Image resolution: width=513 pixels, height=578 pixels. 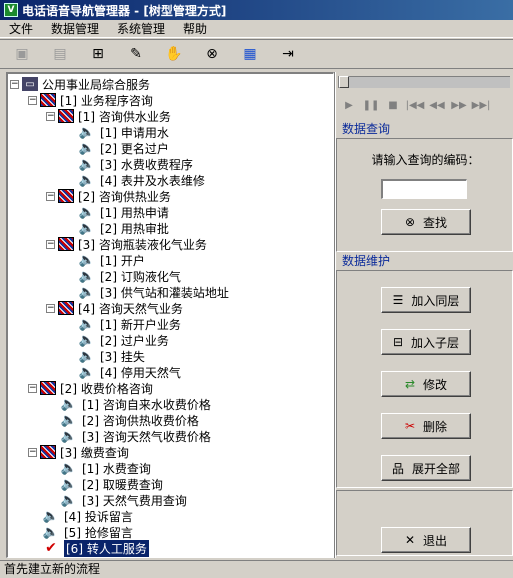 What do you see at coordinates (78, 452) in the screenshot?
I see `tree-node: − [3] 缴费查询` at bounding box center [78, 452].